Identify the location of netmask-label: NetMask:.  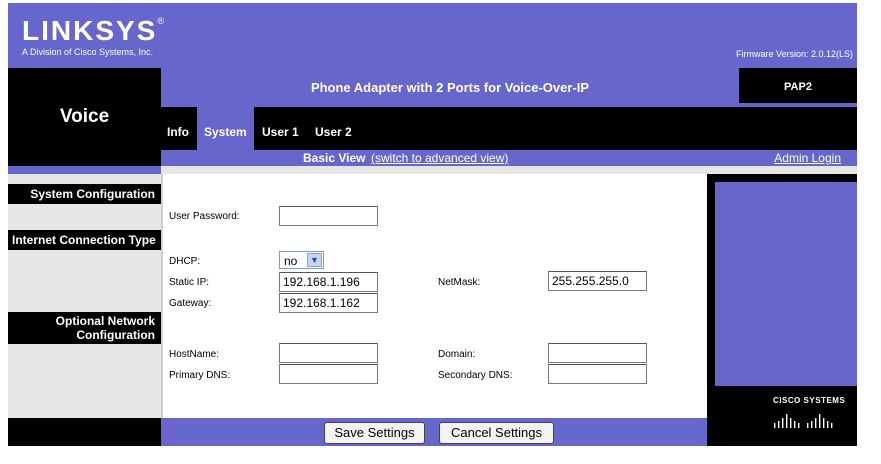
(459, 282).